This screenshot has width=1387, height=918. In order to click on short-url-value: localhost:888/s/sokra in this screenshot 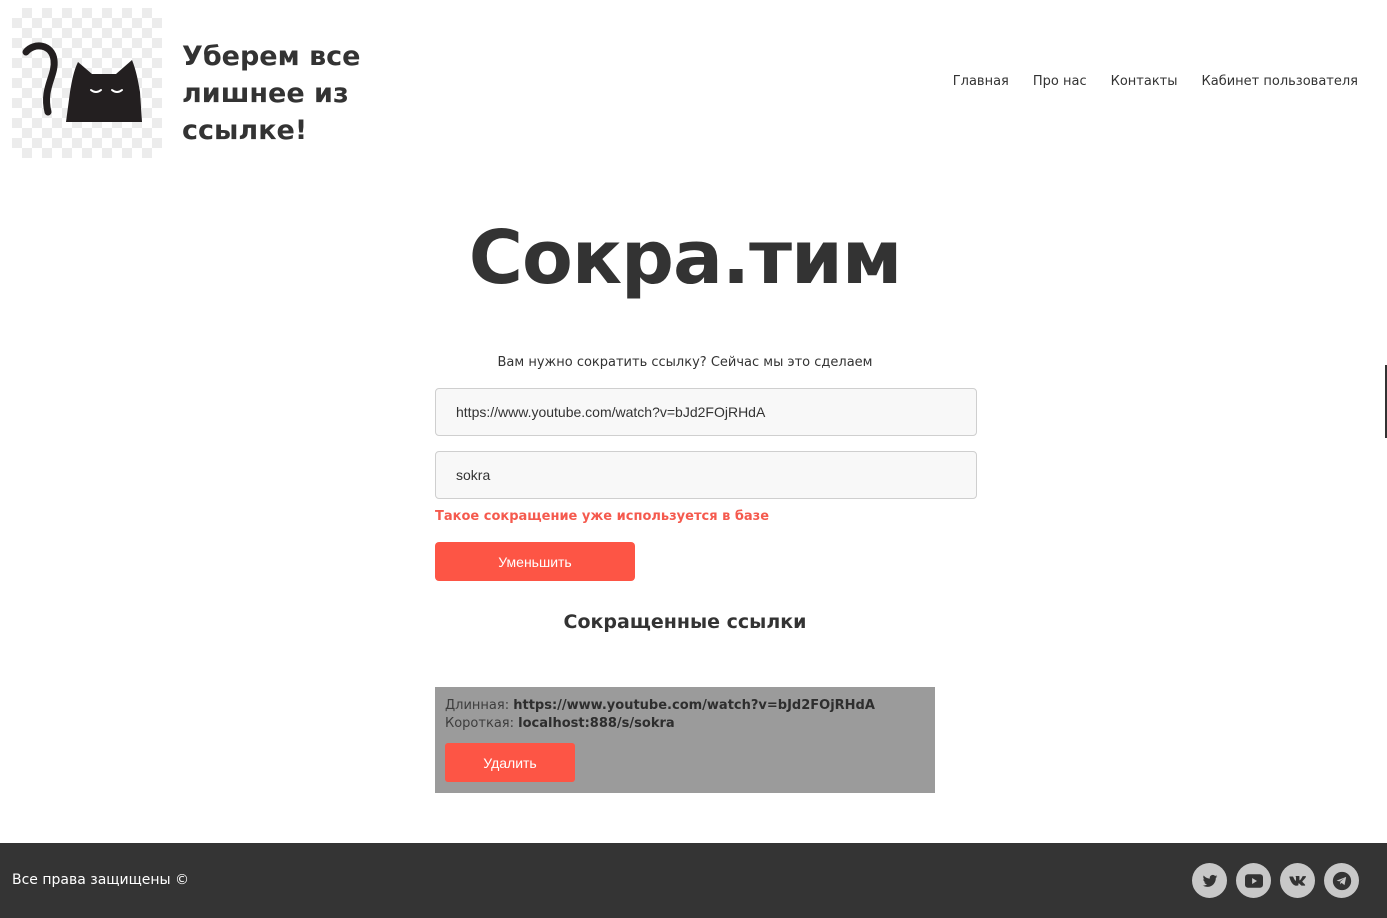, I will do `click(596, 723)`.